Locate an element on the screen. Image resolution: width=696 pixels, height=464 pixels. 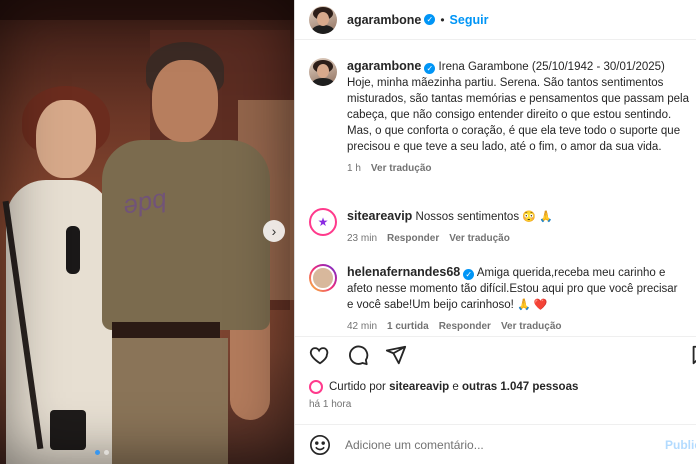
comment-time: 23 min is located at coordinates (362, 238).